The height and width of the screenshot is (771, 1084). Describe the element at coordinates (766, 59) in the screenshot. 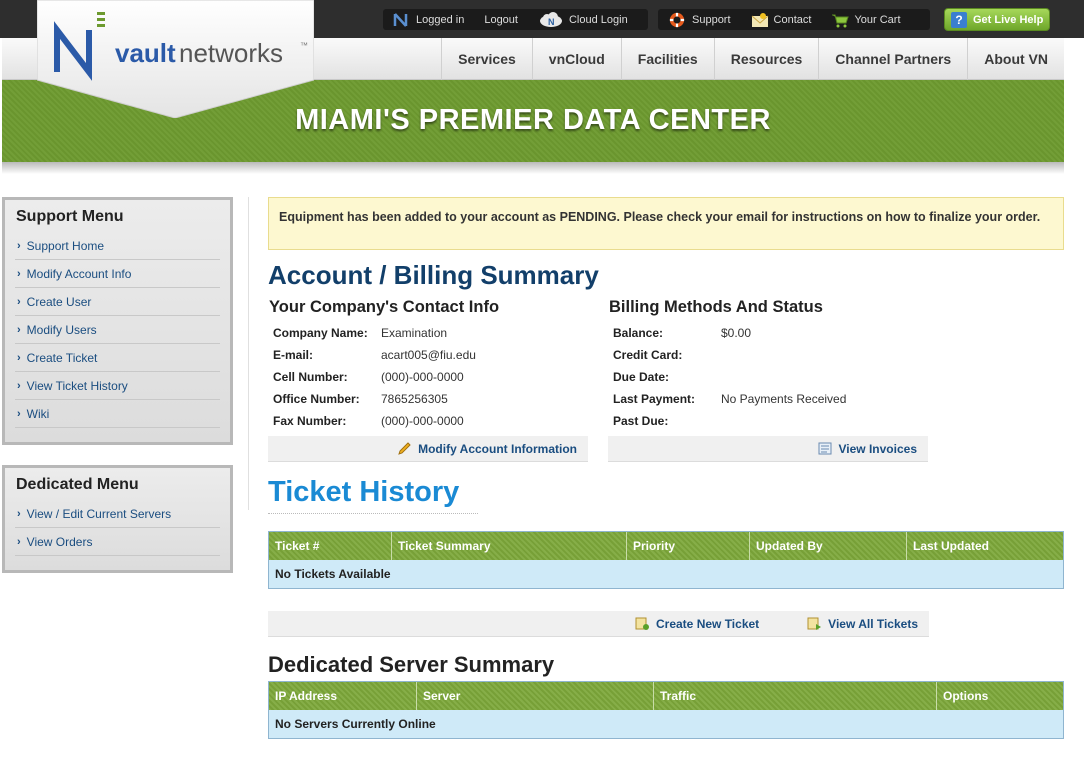

I see `nav-resources: Resources` at that location.